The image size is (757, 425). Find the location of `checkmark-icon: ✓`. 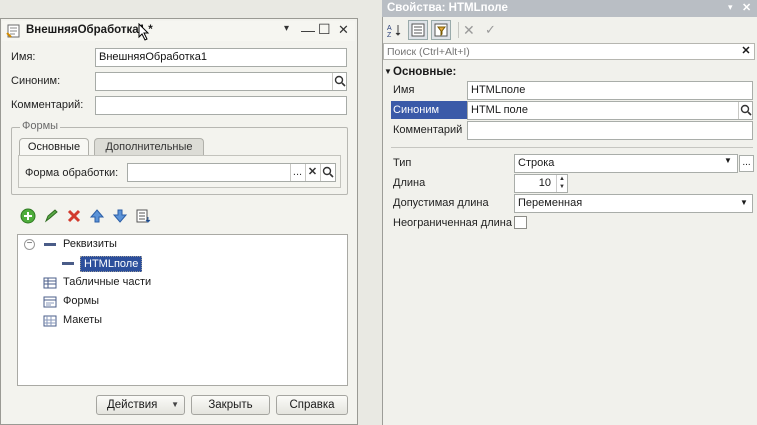

checkmark-icon: ✓ is located at coordinates (490, 30).